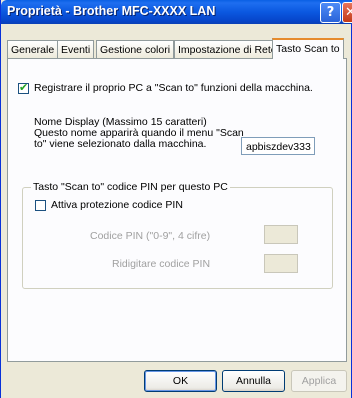 This screenshot has height=398, width=352. What do you see at coordinates (40, 205) in the screenshot?
I see `pin-protect-checkbox` at bounding box center [40, 205].